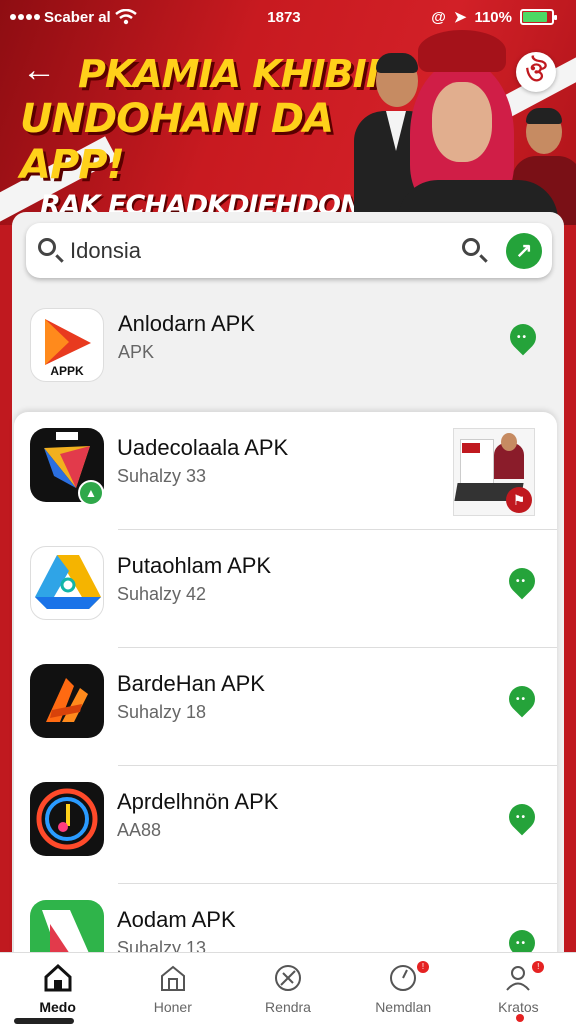  What do you see at coordinates (520, 1018) in the screenshot?
I see `active-dot` at bounding box center [520, 1018].